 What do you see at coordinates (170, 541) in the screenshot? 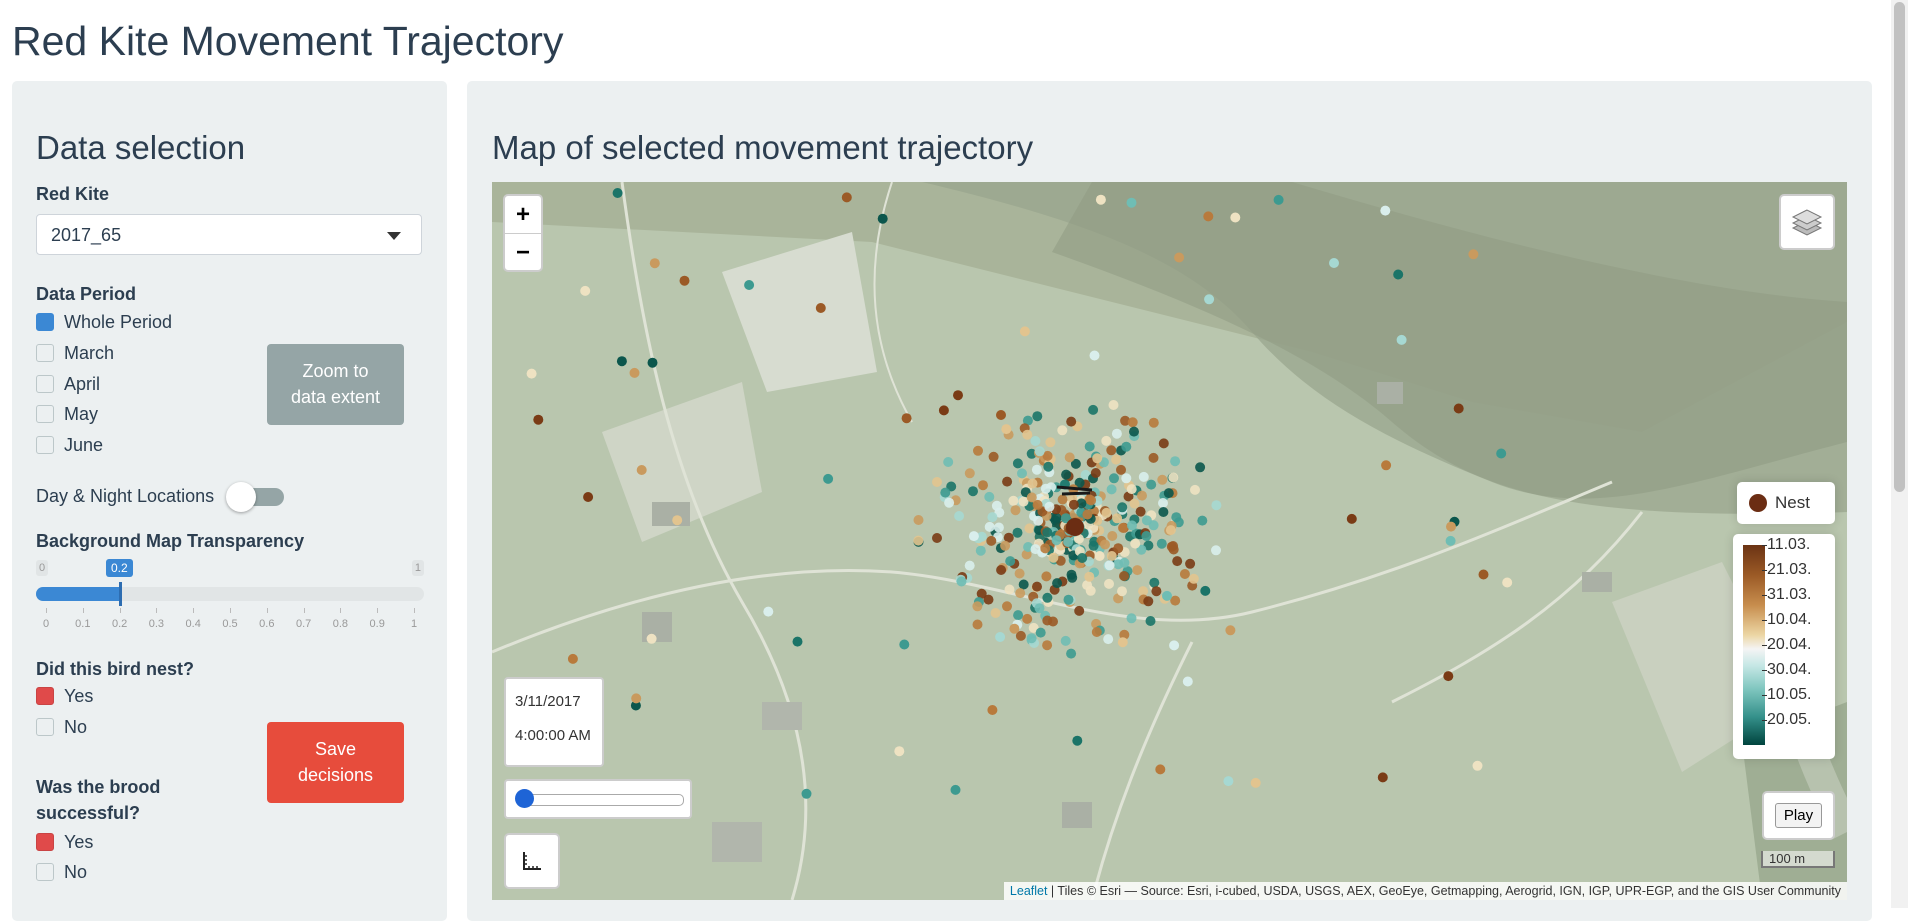
I see `transparency-label: Background Map Transparency` at bounding box center [170, 541].